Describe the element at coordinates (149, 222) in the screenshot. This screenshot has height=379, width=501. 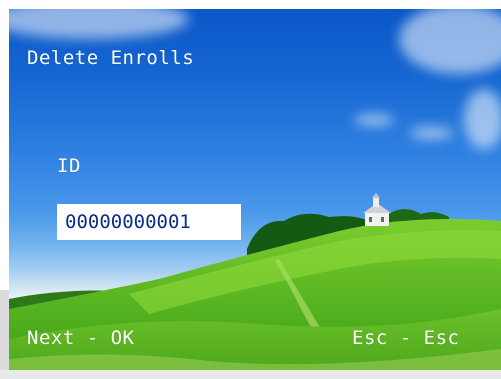
I see `id-input` at that location.